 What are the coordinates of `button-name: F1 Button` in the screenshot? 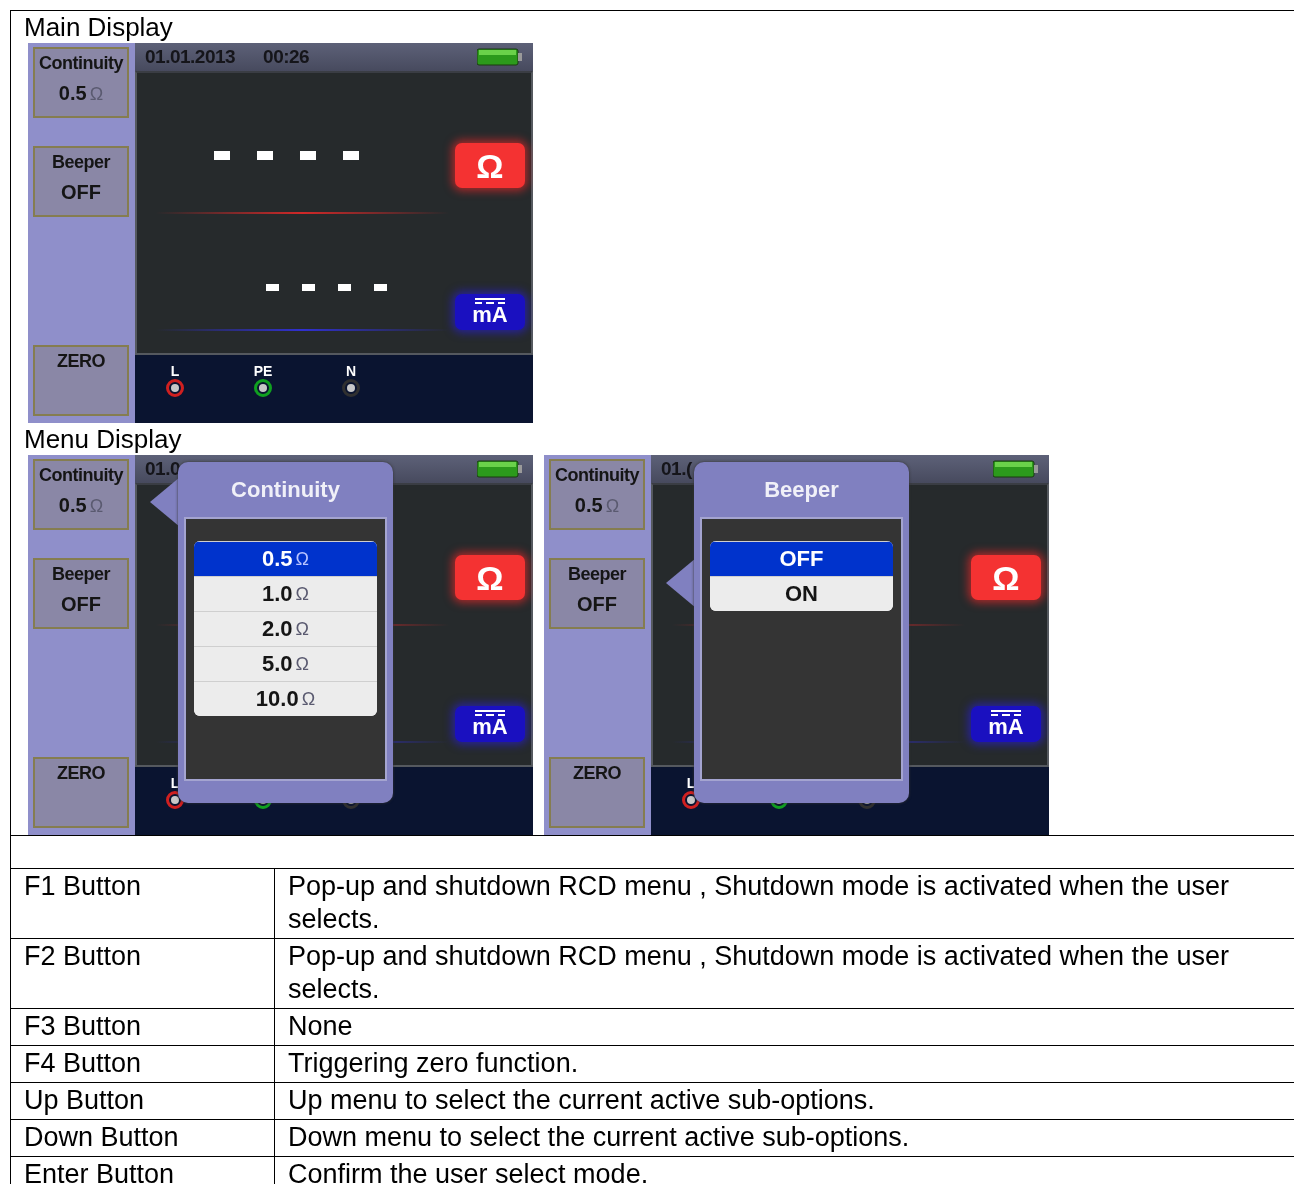 It's located at (83, 886).